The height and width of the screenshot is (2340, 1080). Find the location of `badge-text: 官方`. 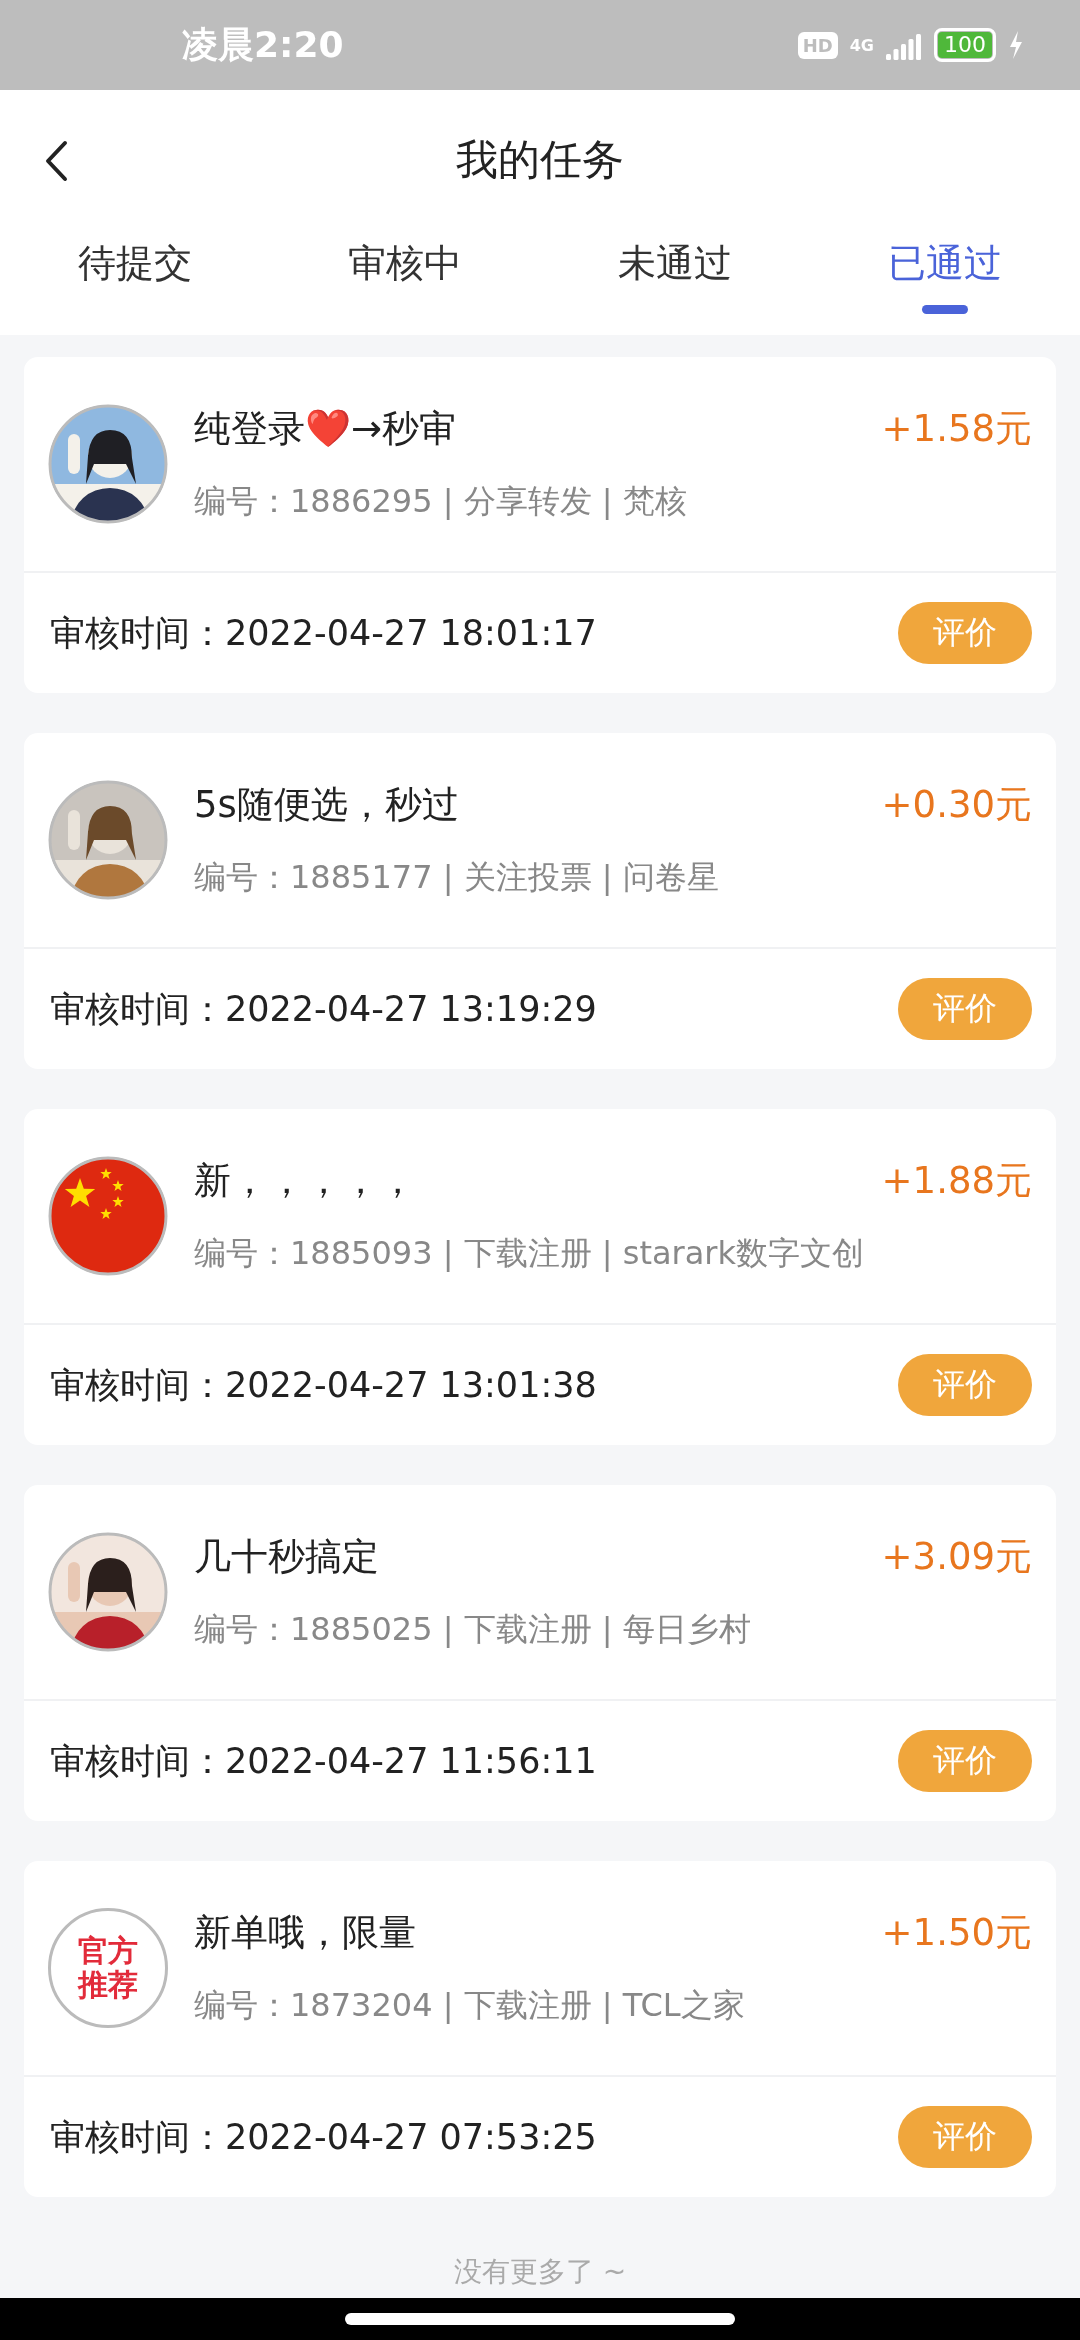

badge-text: 官方 is located at coordinates (108, 1951).